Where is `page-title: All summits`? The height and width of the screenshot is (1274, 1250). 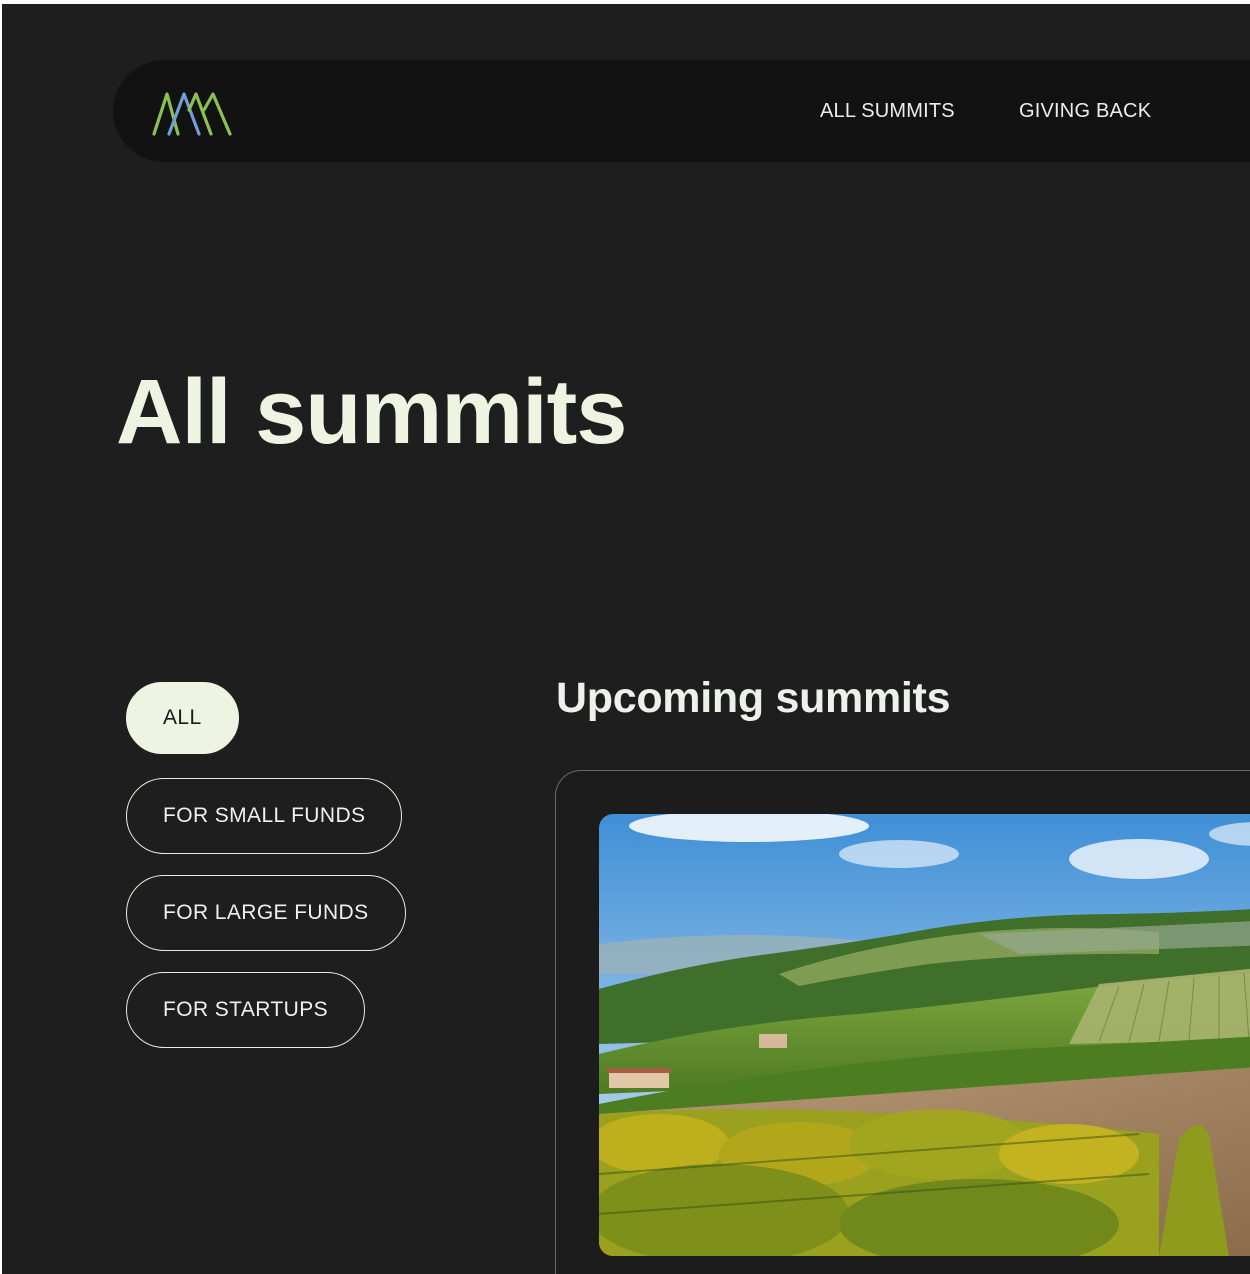
page-title: All summits is located at coordinates (371, 412).